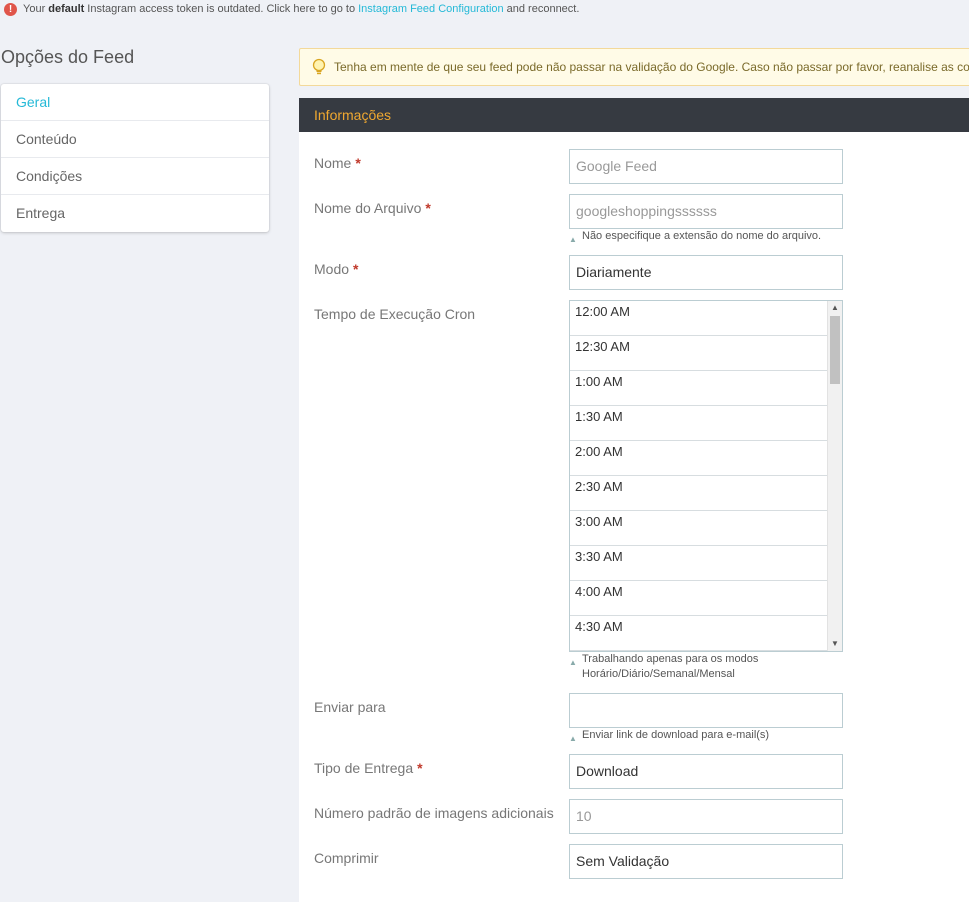 Image resolution: width=969 pixels, height=902 pixels. Describe the element at coordinates (135, 102) in the screenshot. I see `menu-item-geral: Geral` at that location.